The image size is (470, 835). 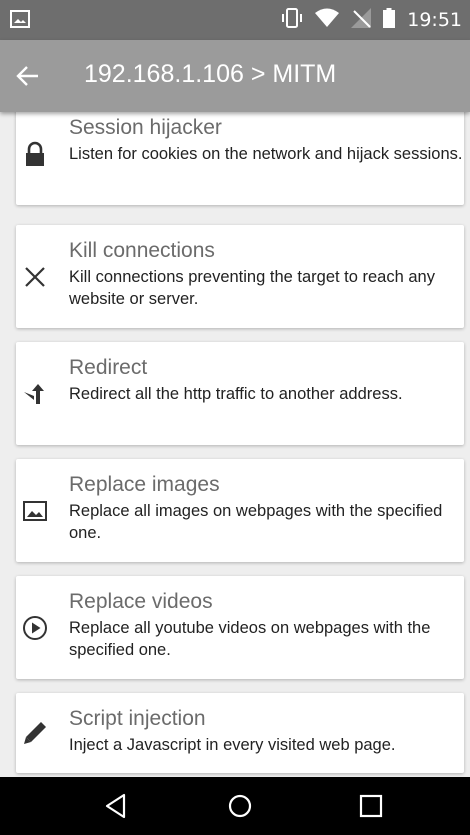 I want to click on item-title: Kill connections, so click(x=142, y=250).